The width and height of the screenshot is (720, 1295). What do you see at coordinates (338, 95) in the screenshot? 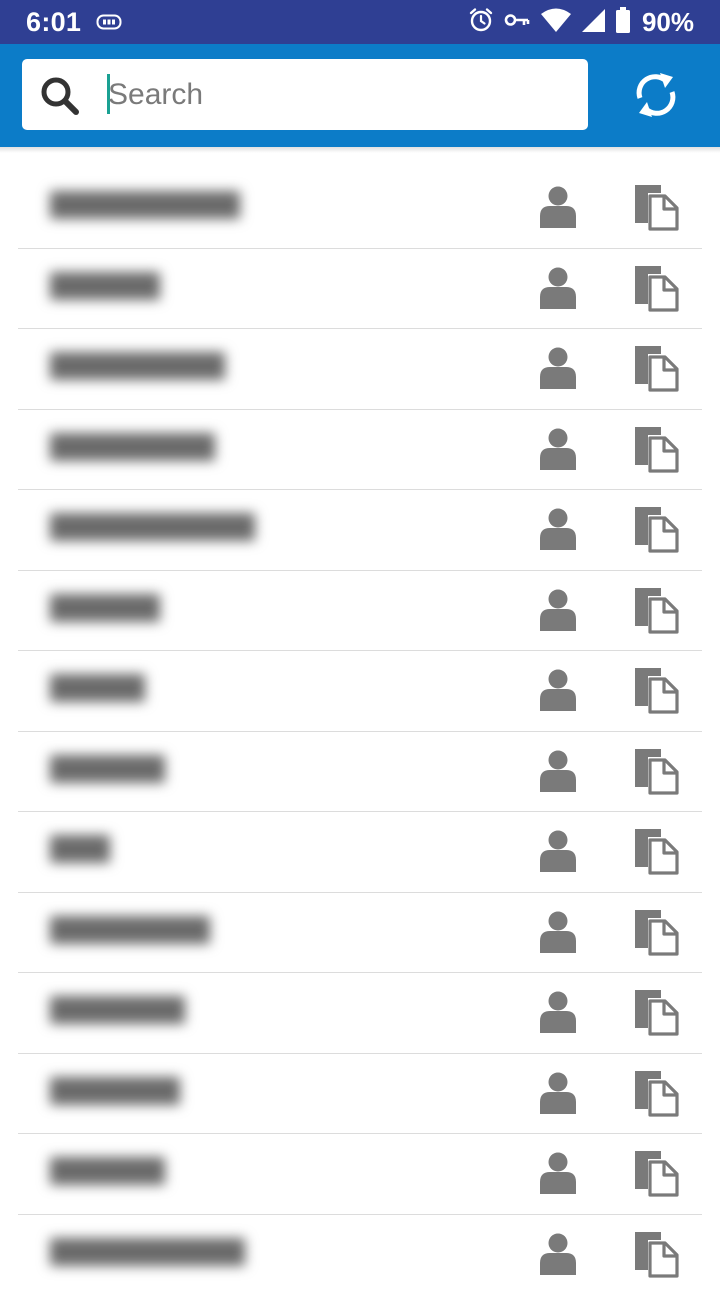
I see `search-input` at bounding box center [338, 95].